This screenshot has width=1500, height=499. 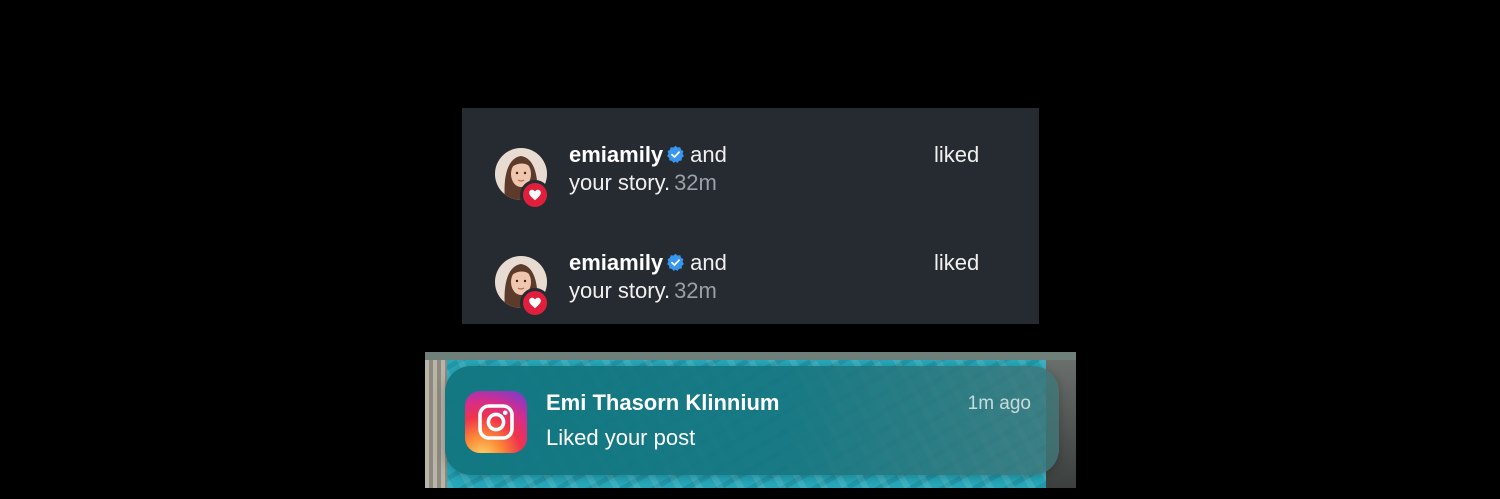 I want to click on notification-title: Emi Thasorn Klinnium, so click(x=663, y=402).